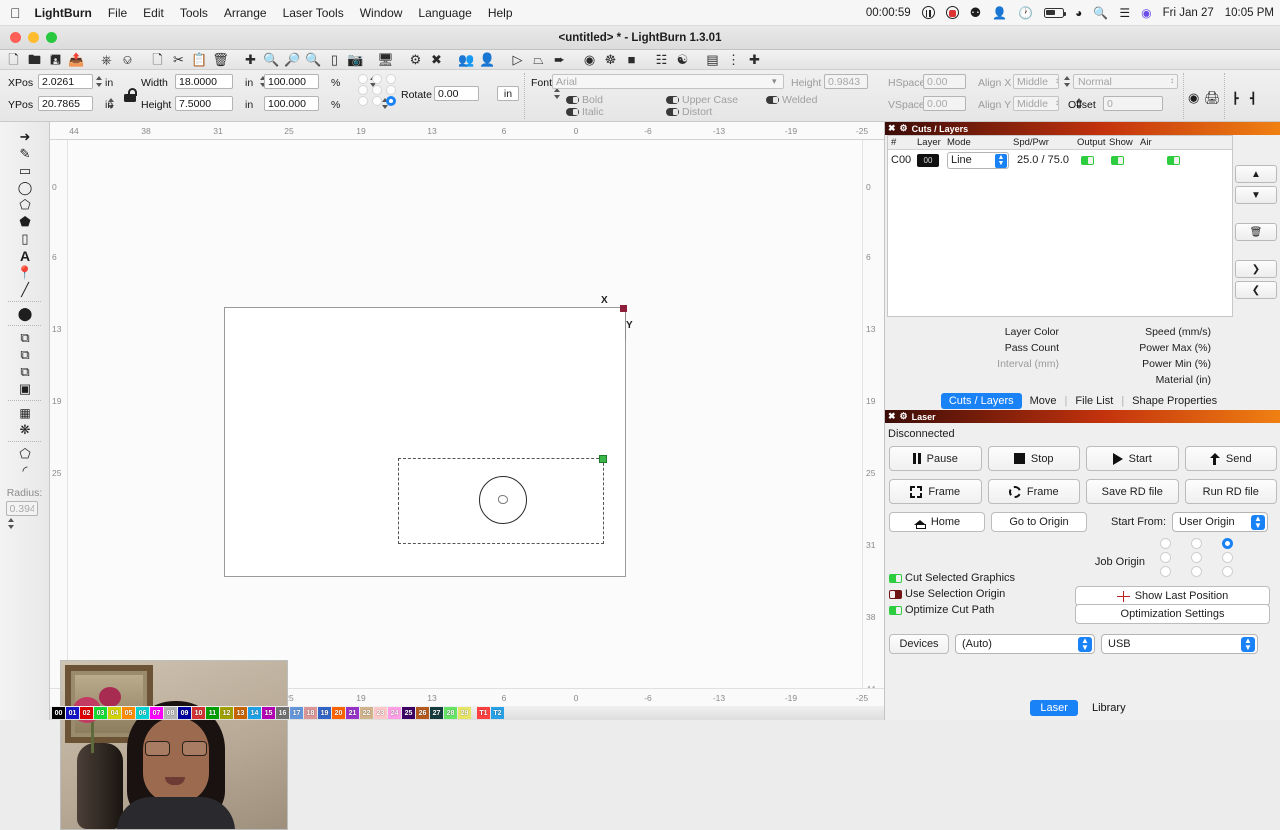 The height and width of the screenshot is (830, 1280). What do you see at coordinates (1036, 81) in the screenshot?
I see `align-x-select: Middle` at bounding box center [1036, 81].